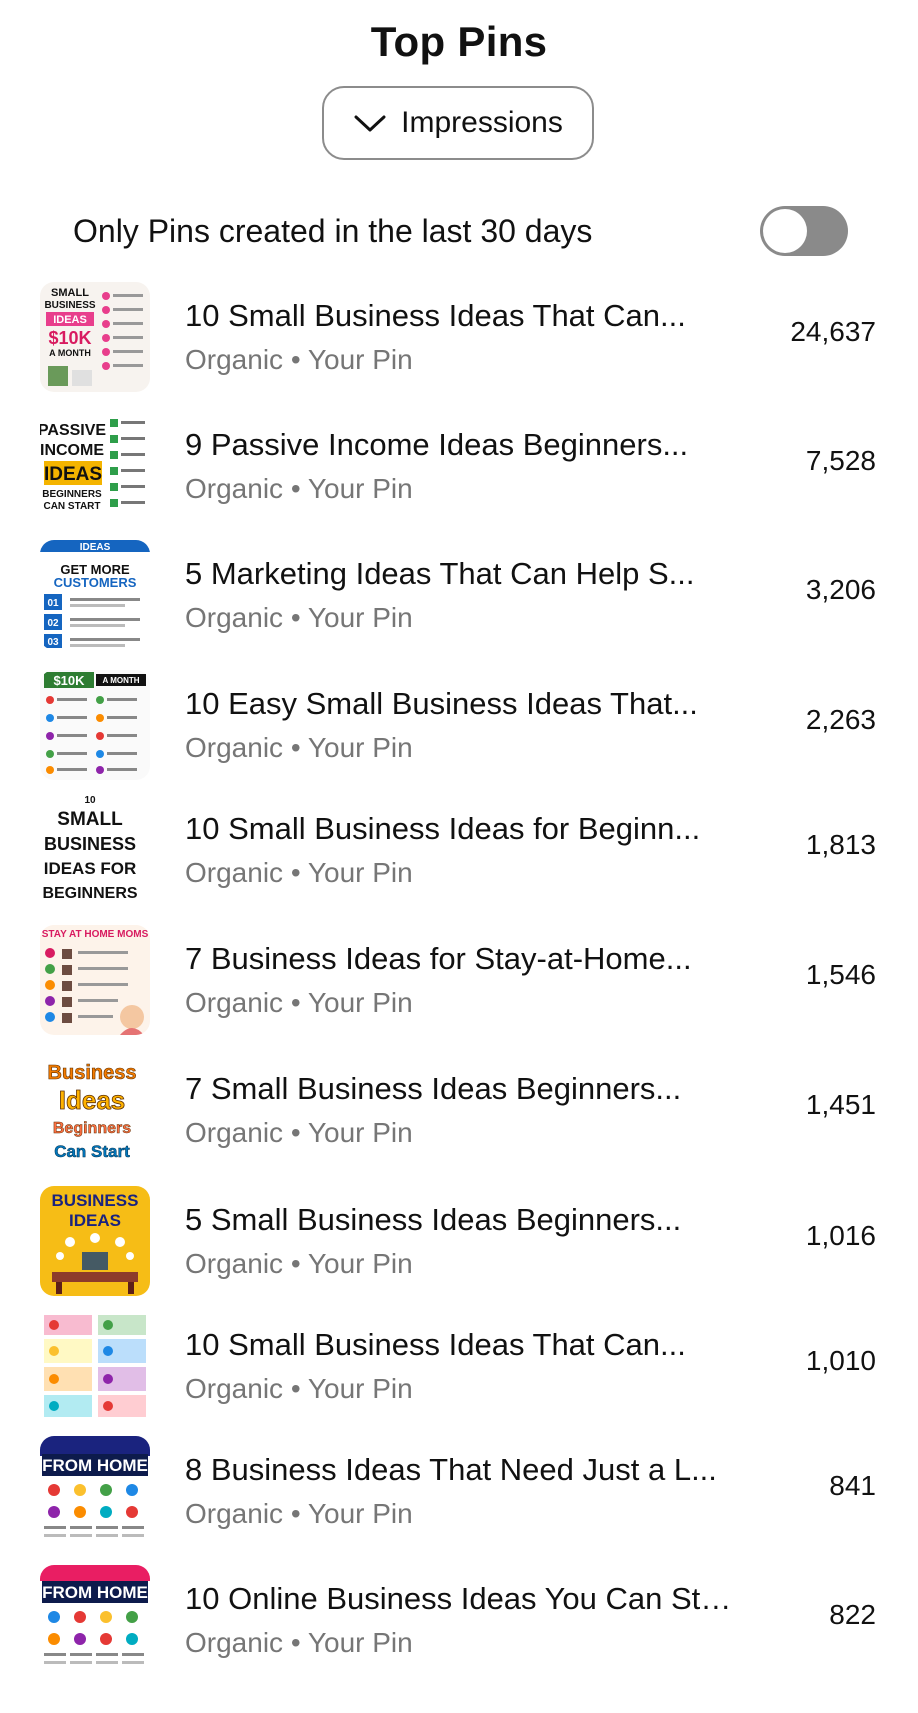  I want to click on recent-pins-toggle, so click(804, 231).